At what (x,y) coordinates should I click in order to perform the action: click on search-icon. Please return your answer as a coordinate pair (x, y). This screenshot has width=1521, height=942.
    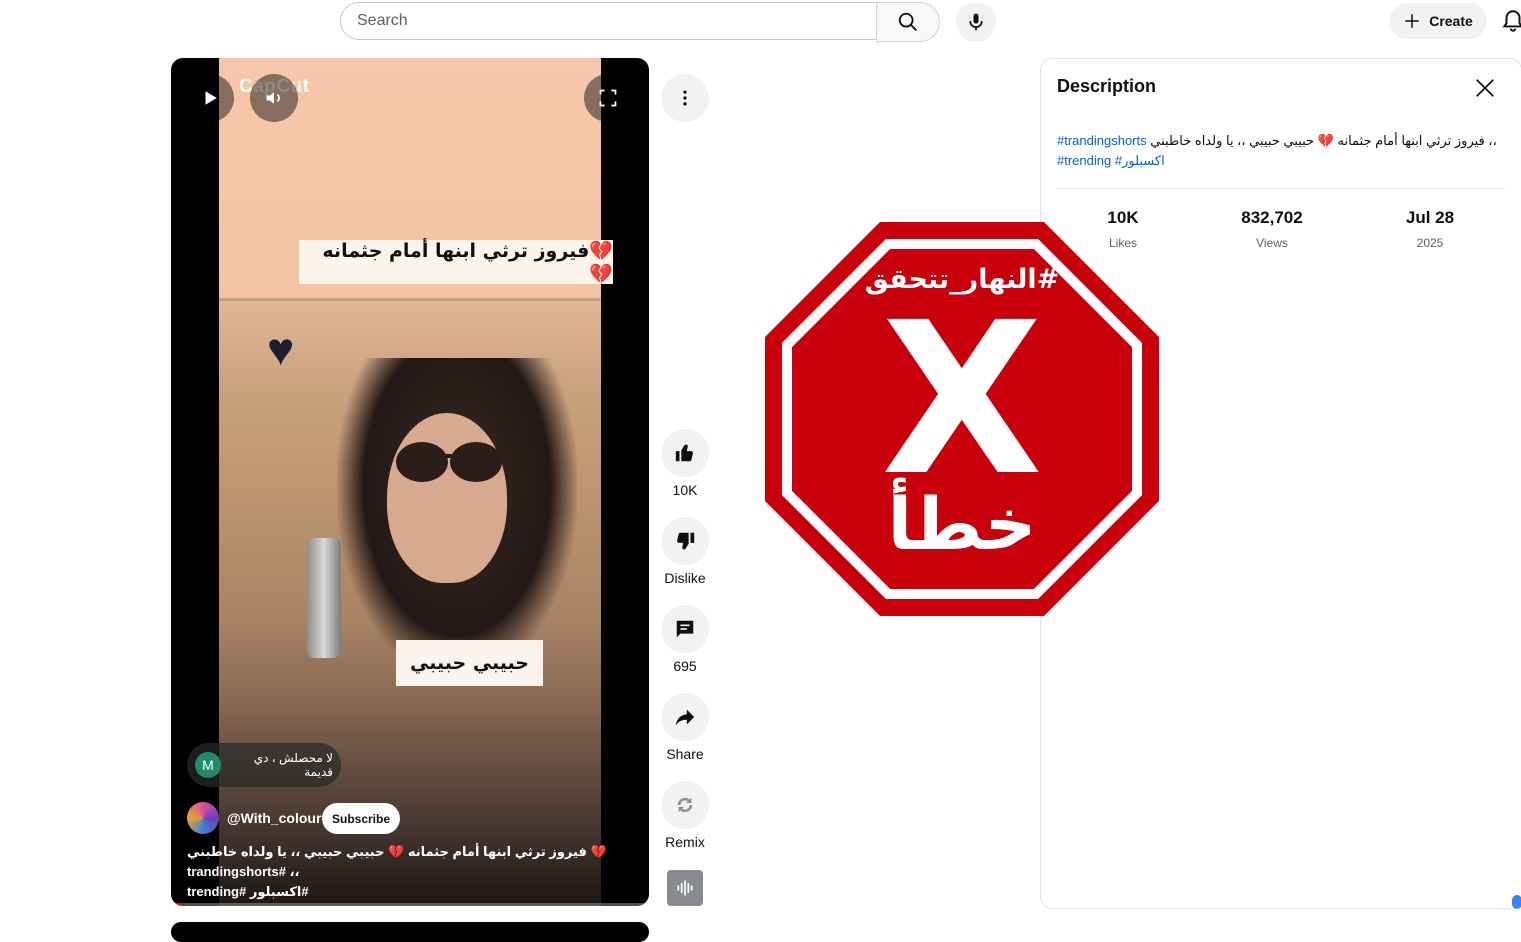
    Looking at the image, I should click on (907, 21).